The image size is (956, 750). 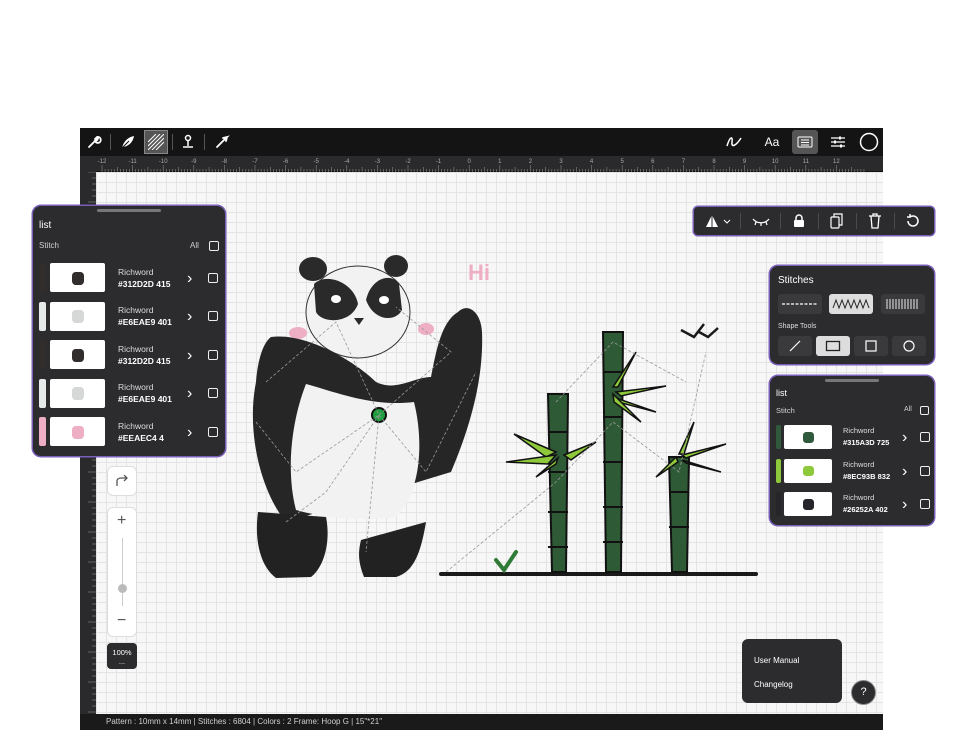 What do you see at coordinates (481, 142) in the screenshot?
I see `top-toolbar: Aa` at bounding box center [481, 142].